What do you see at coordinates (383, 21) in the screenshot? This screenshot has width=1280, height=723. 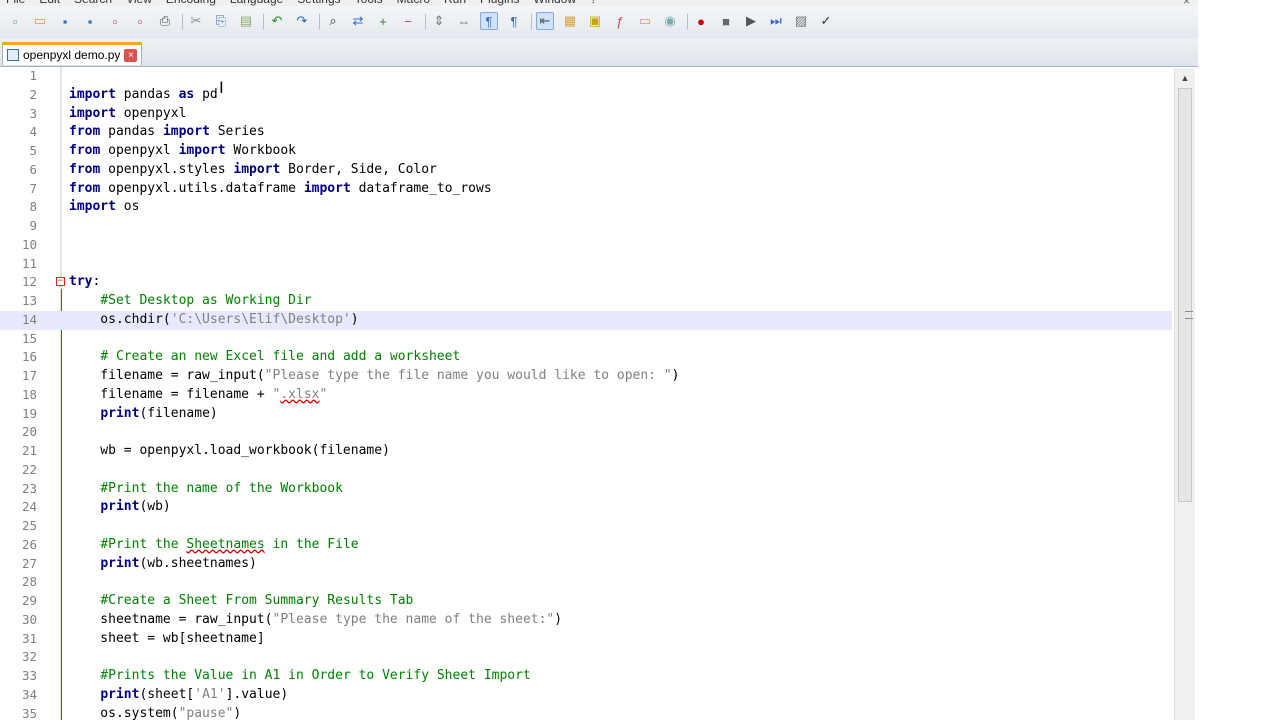 I see `zoom-in-icon: +` at bounding box center [383, 21].